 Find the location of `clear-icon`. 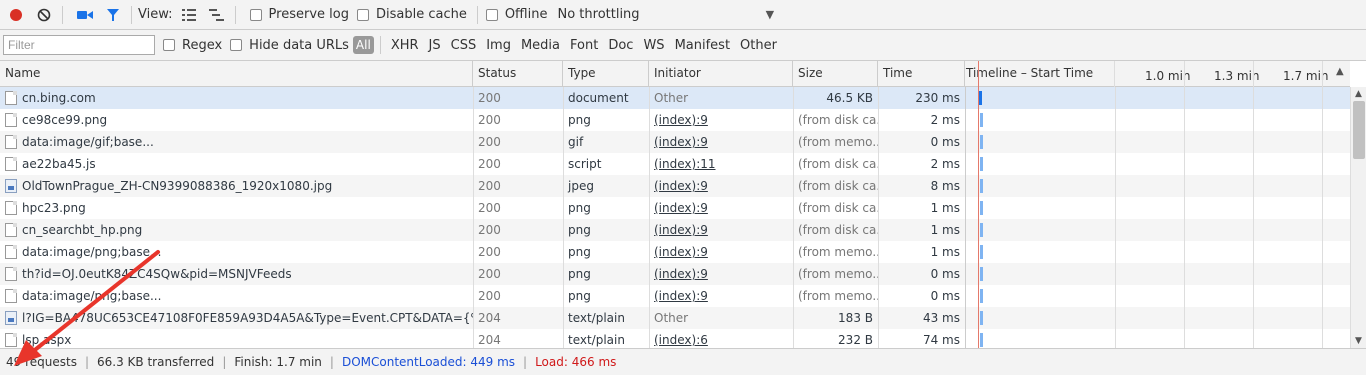

clear-icon is located at coordinates (44, 15).